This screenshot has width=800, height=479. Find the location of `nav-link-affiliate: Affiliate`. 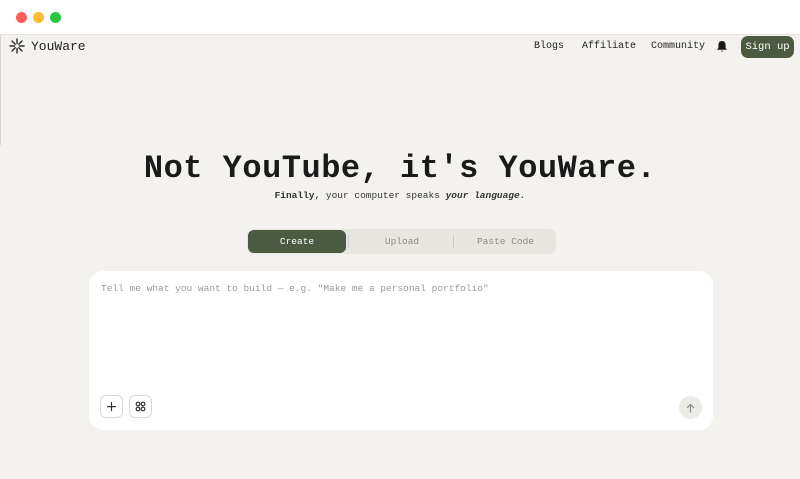

nav-link-affiliate: Affiliate is located at coordinates (609, 46).